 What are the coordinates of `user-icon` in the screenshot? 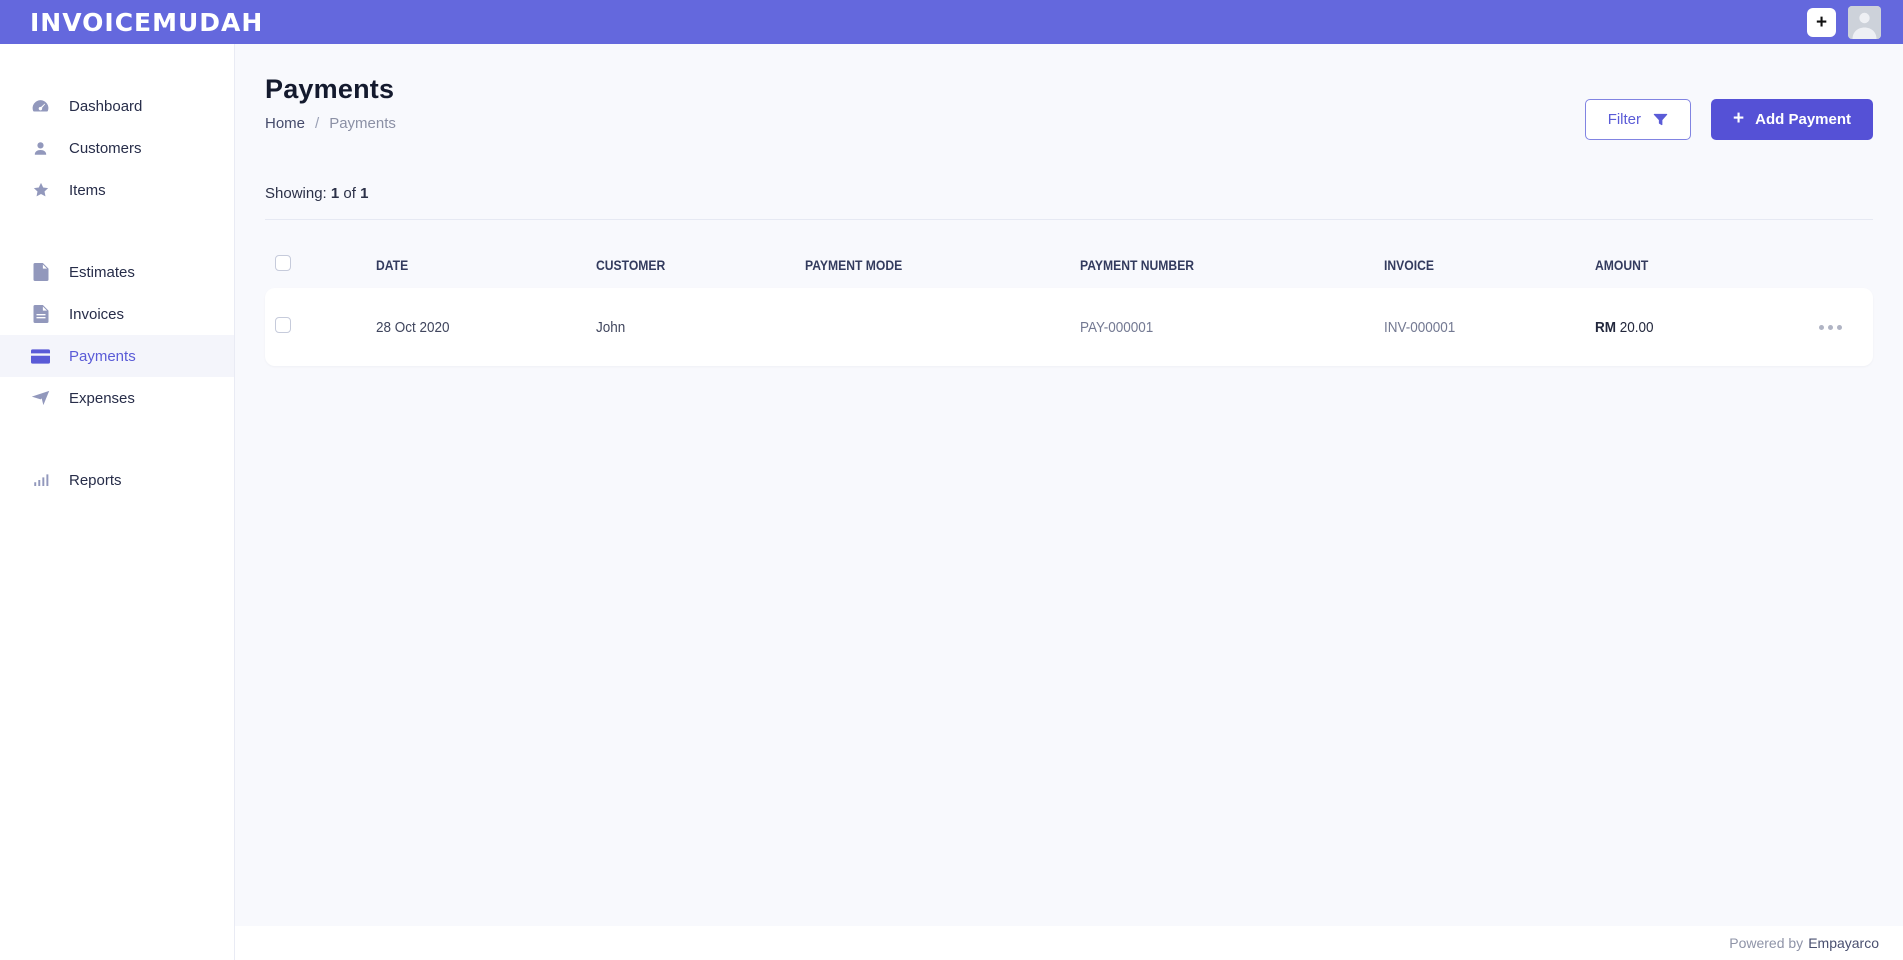 It's located at (40, 148).